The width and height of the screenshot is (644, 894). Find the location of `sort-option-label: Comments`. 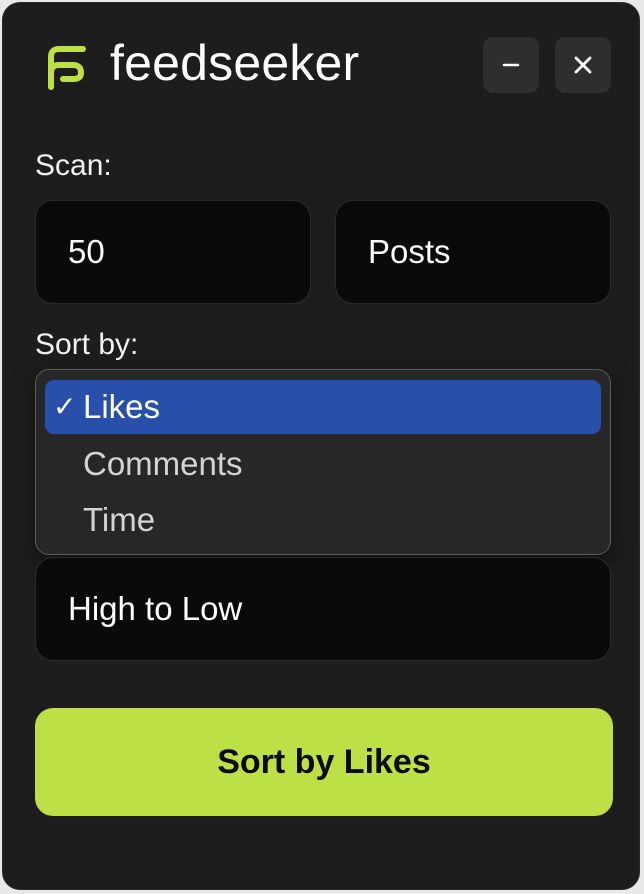

sort-option-label: Comments is located at coordinates (163, 463).